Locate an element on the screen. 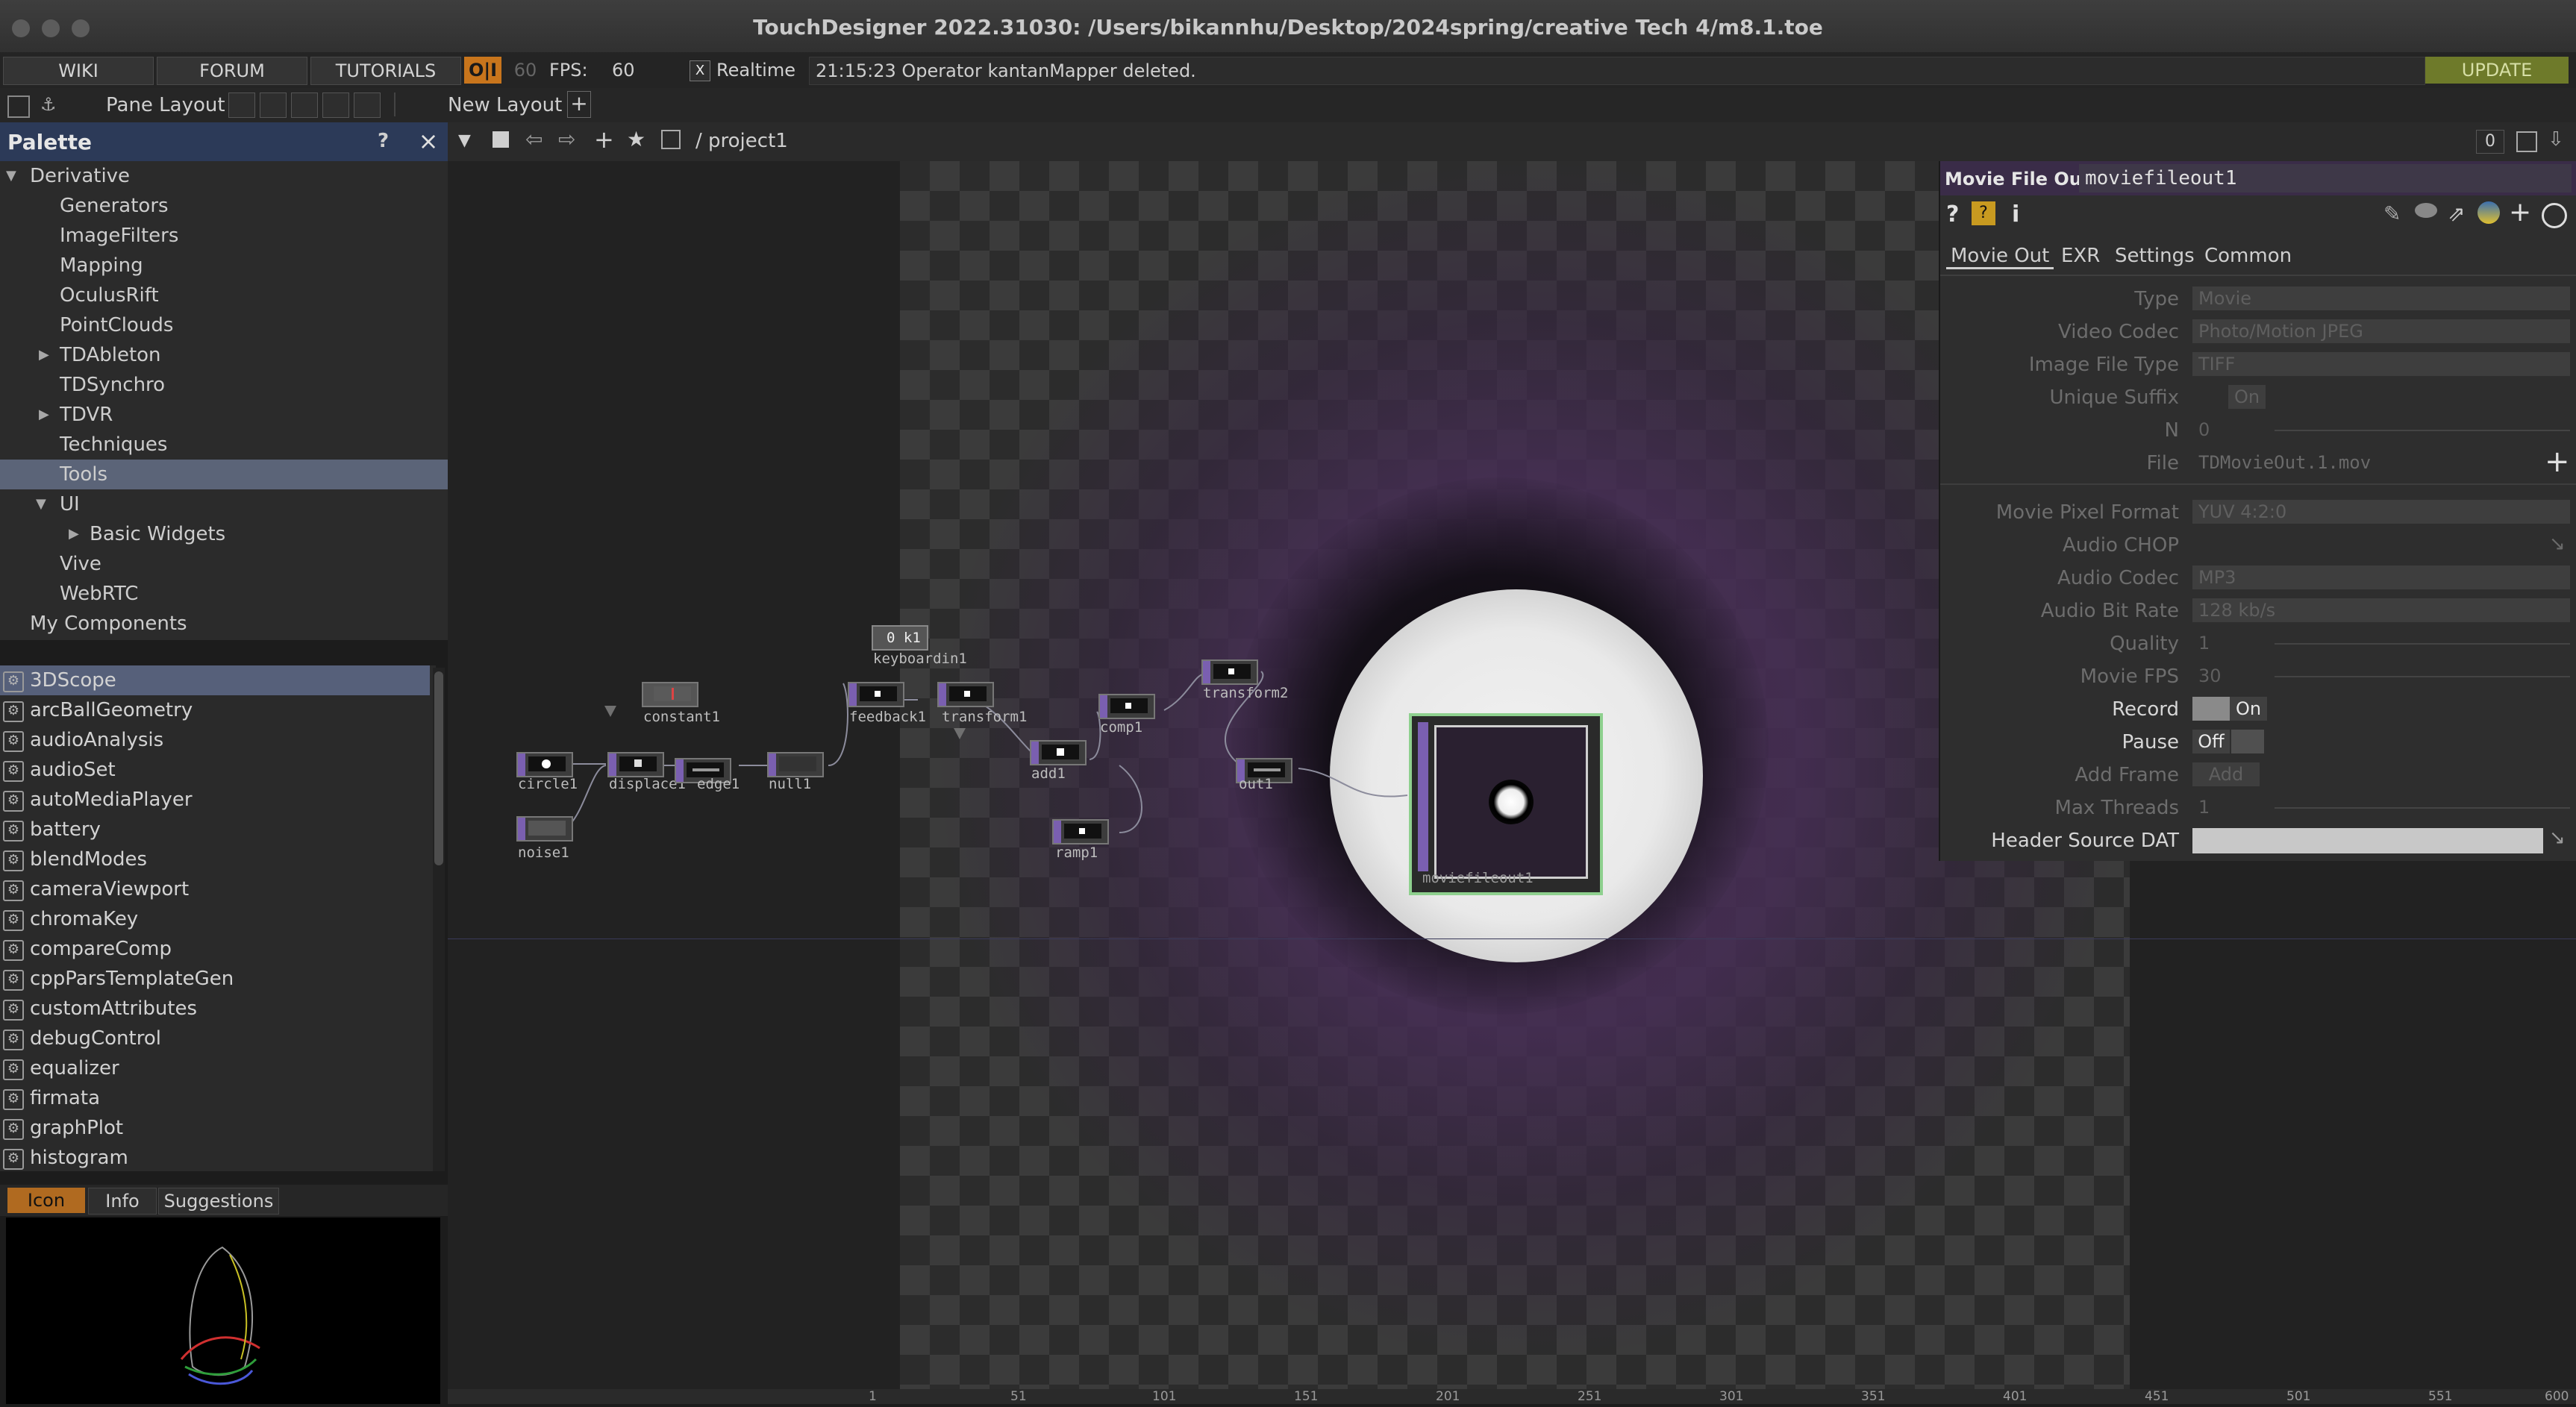  image-file-type-select: TIFF is located at coordinates (2381, 364).